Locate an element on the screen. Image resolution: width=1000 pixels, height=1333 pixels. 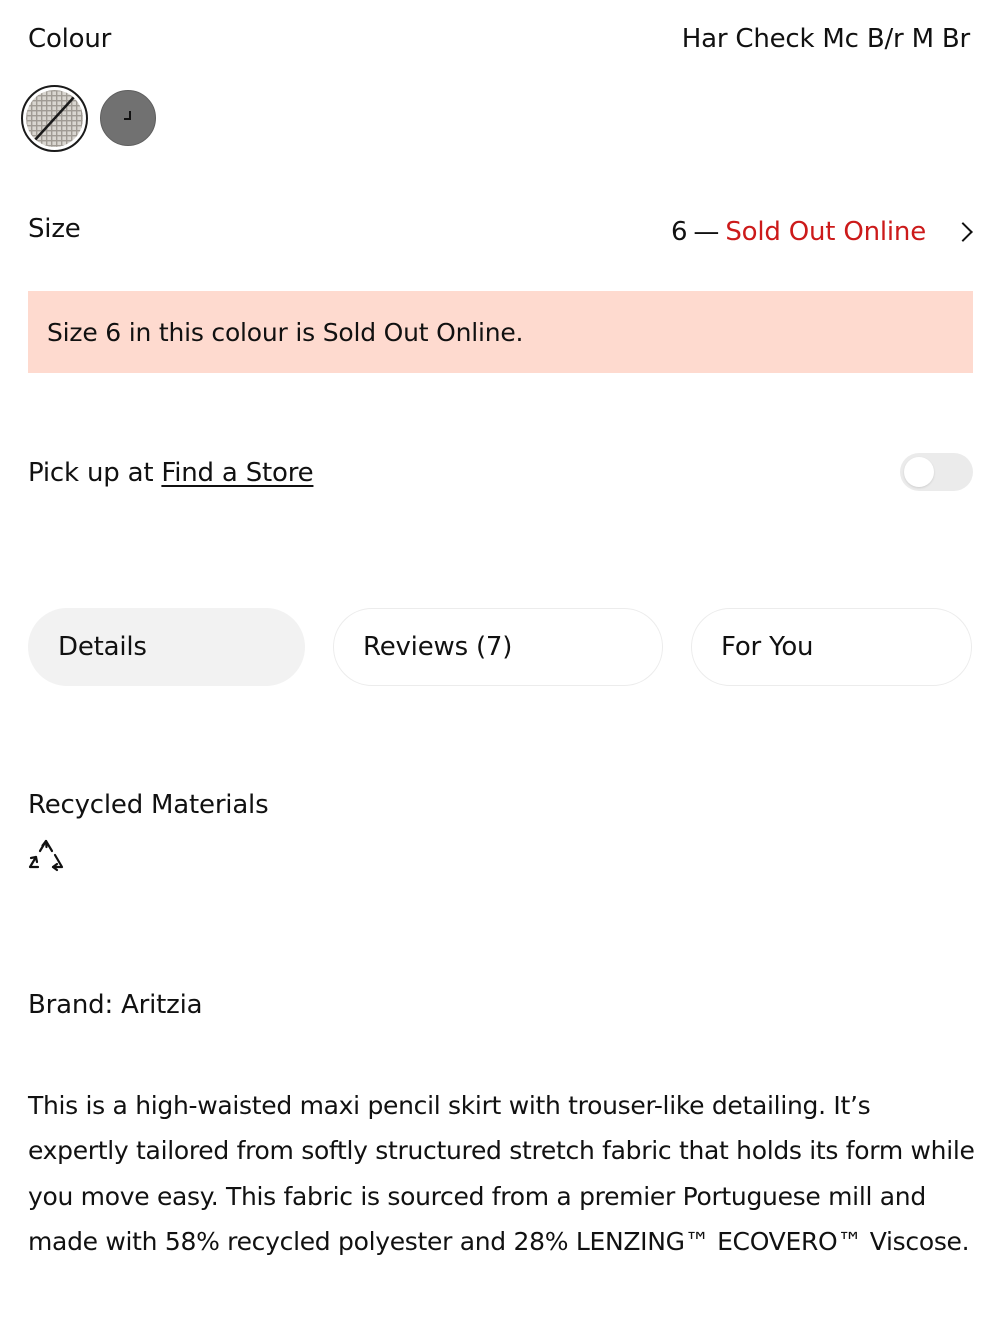
toggle-knob is located at coordinates (919, 472).